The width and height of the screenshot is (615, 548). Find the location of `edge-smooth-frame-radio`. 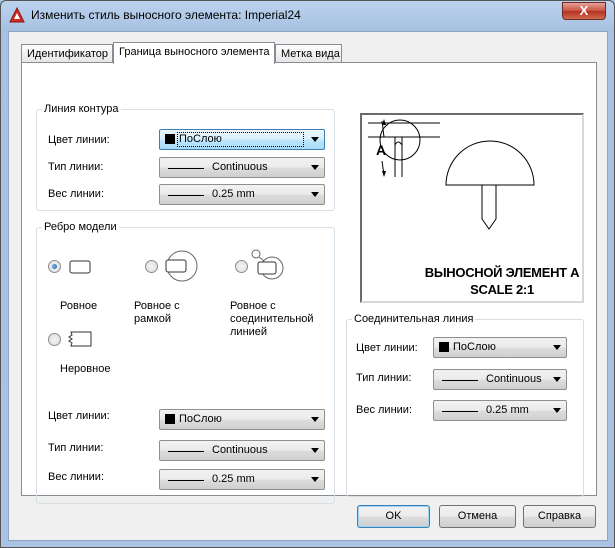

edge-smooth-frame-radio is located at coordinates (151, 266).